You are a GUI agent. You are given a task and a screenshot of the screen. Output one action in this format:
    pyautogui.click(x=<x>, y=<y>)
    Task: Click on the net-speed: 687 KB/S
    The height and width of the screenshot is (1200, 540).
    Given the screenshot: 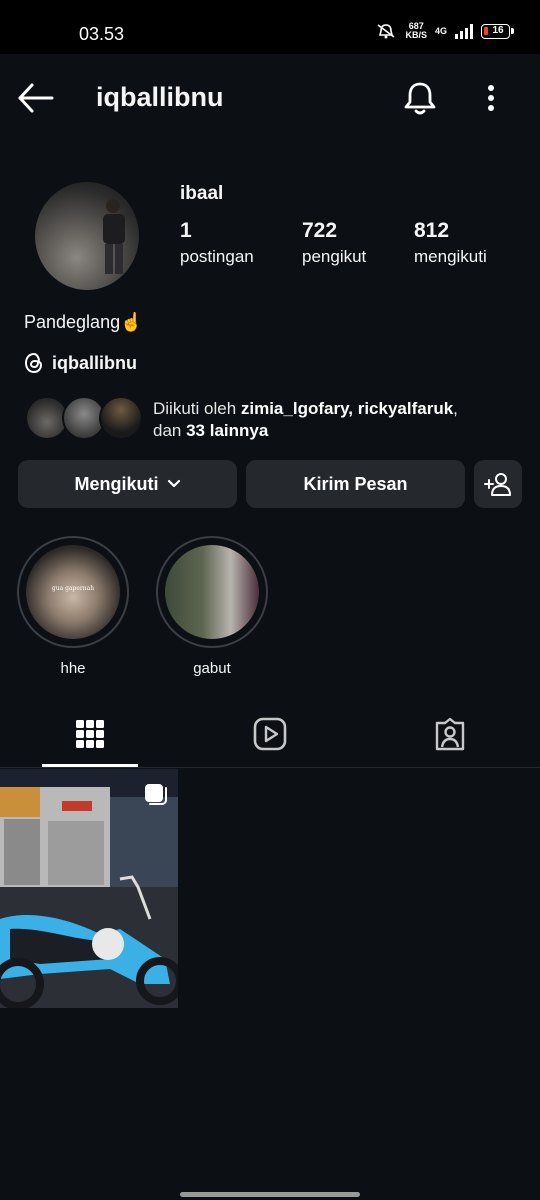 What is the action you would take?
    pyautogui.click(x=416, y=31)
    